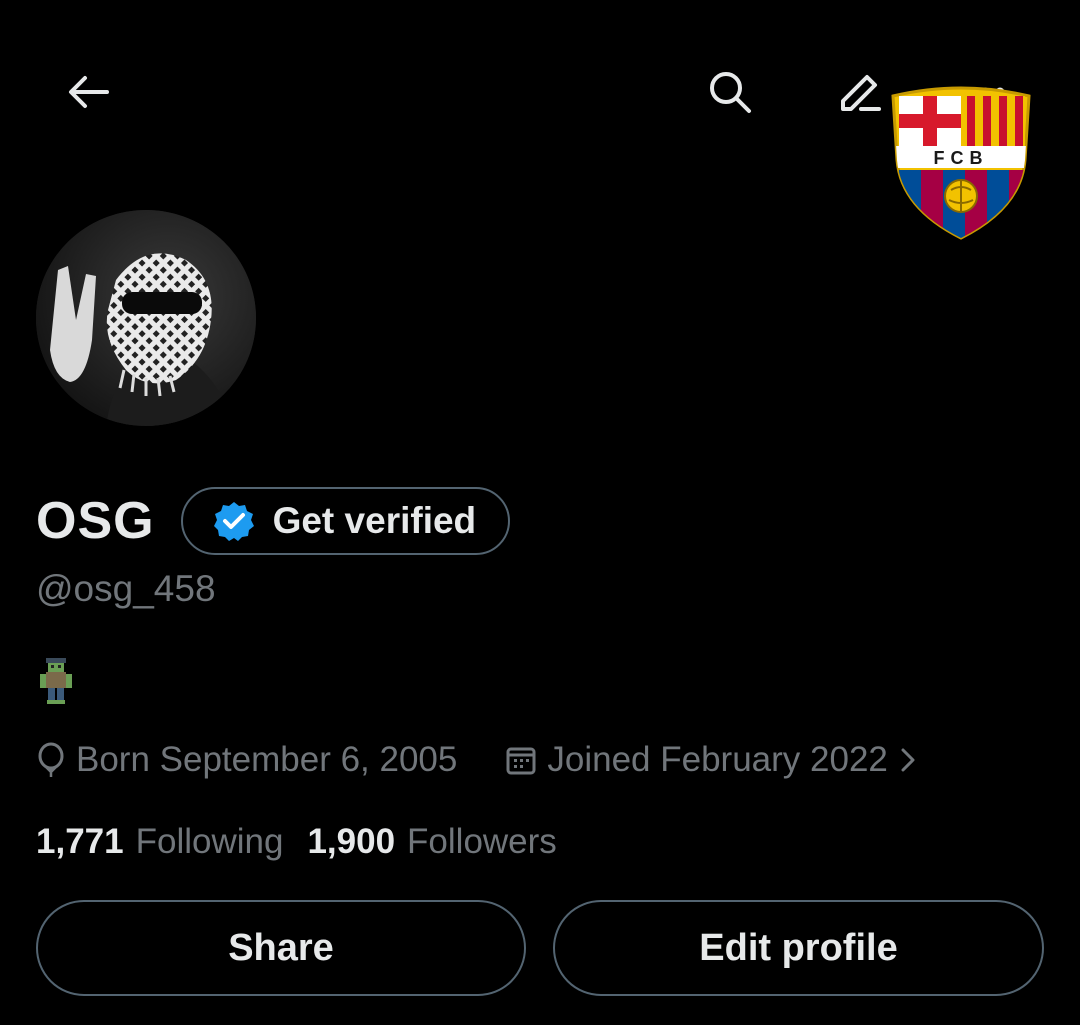 The image size is (1080, 1025). I want to click on back-button, so click(88, 92).